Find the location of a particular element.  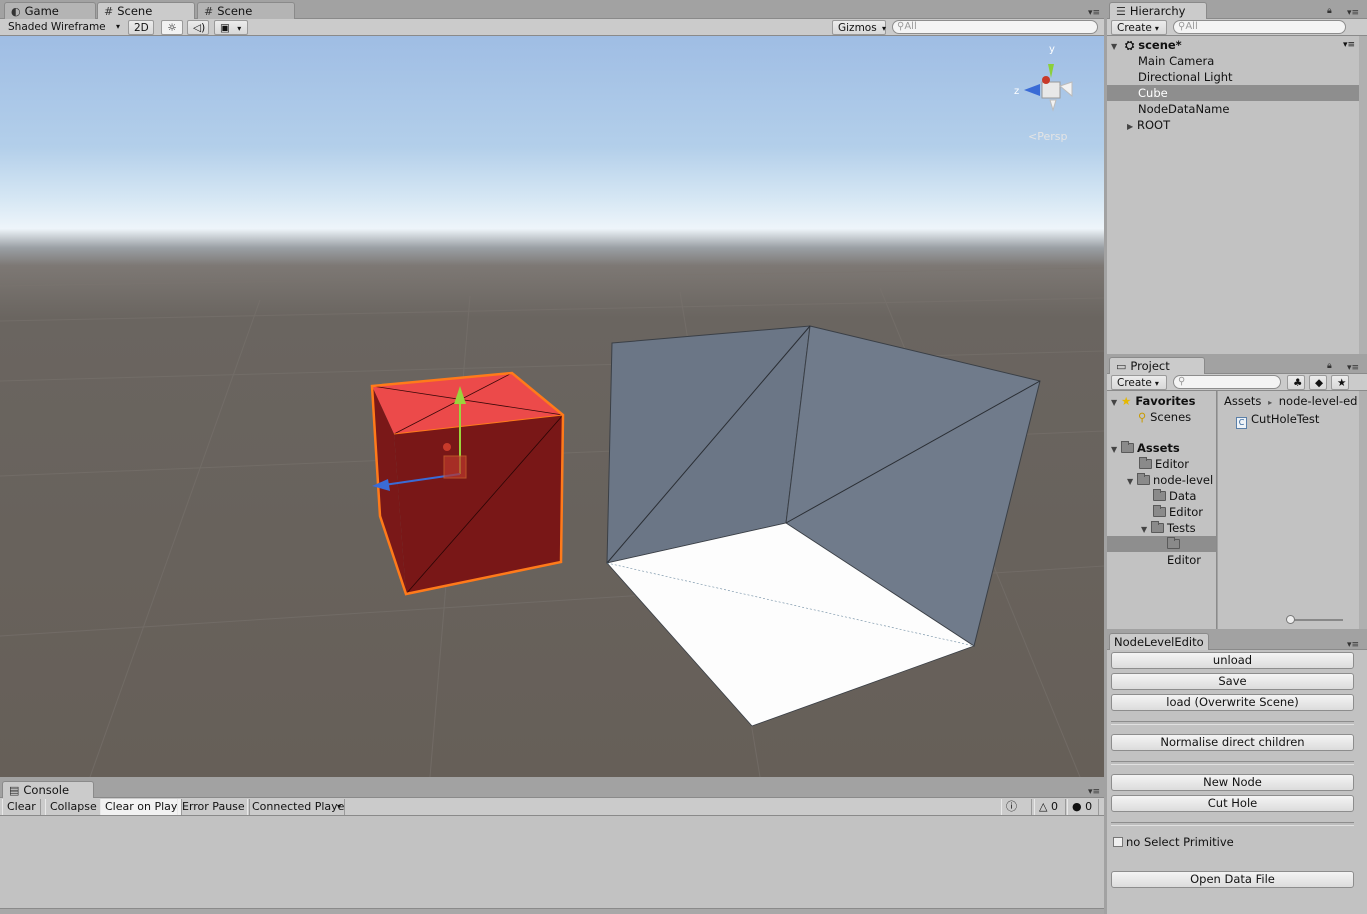

image-icon: ▣ is located at coordinates (225, 28).